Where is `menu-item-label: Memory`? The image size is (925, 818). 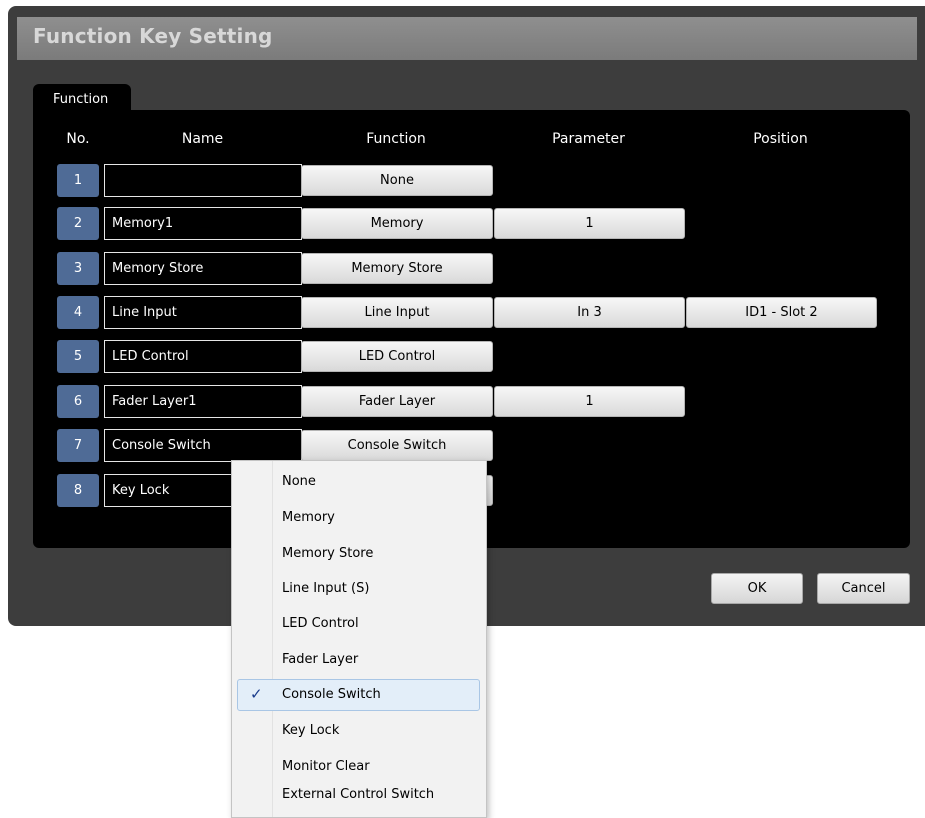 menu-item-label: Memory is located at coordinates (308, 517).